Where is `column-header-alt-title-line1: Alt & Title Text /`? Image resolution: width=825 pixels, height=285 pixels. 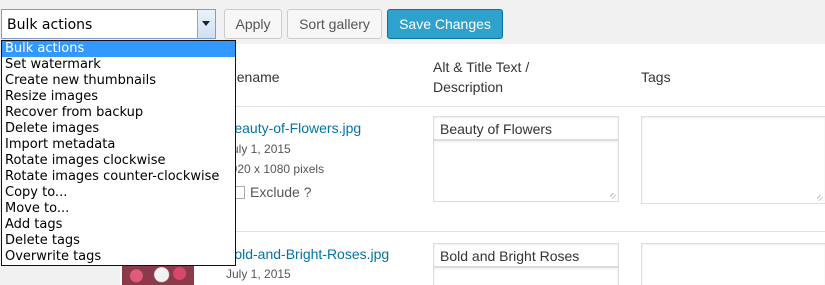 column-header-alt-title-line1: Alt & Title Text / is located at coordinates (481, 67).